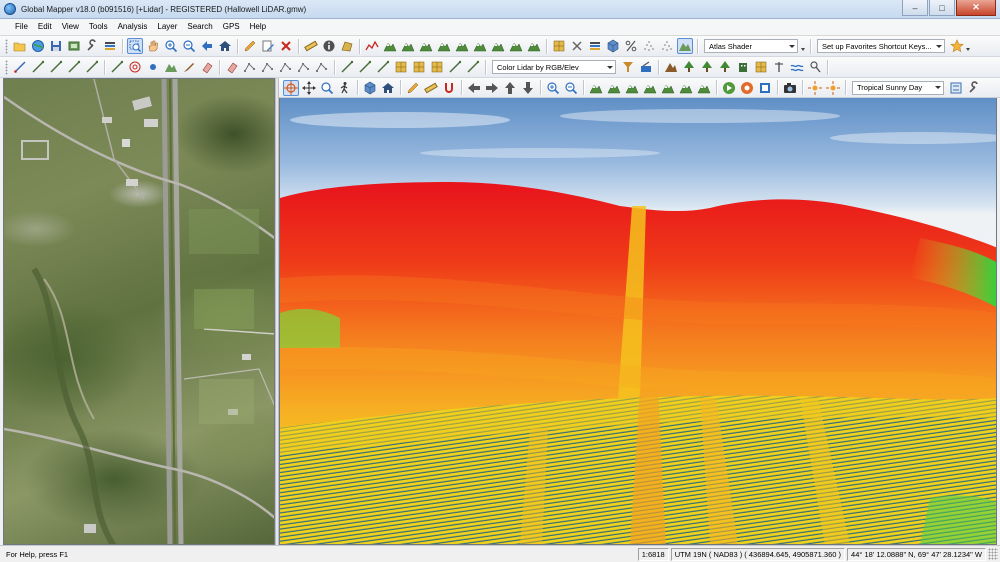 The image size is (1000, 562). What do you see at coordinates (765, 88) in the screenshot?
I see `stop-button` at bounding box center [765, 88].